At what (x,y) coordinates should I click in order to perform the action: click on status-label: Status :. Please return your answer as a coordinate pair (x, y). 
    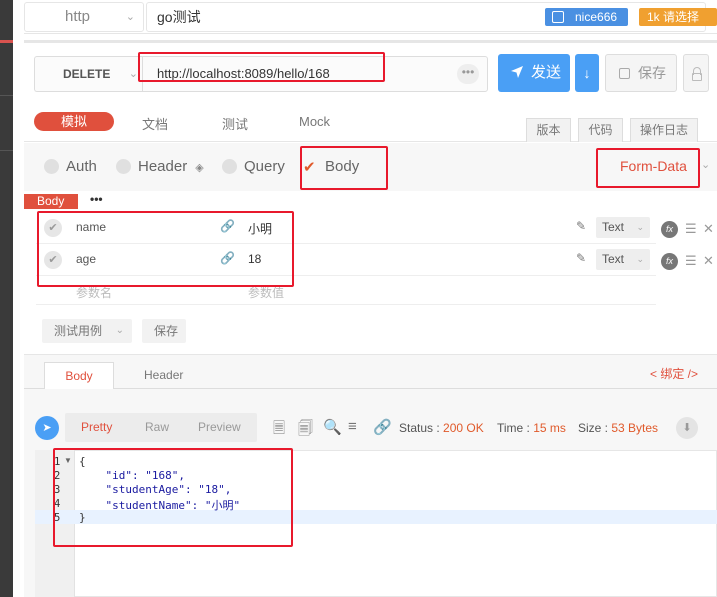
    Looking at the image, I should click on (419, 428).